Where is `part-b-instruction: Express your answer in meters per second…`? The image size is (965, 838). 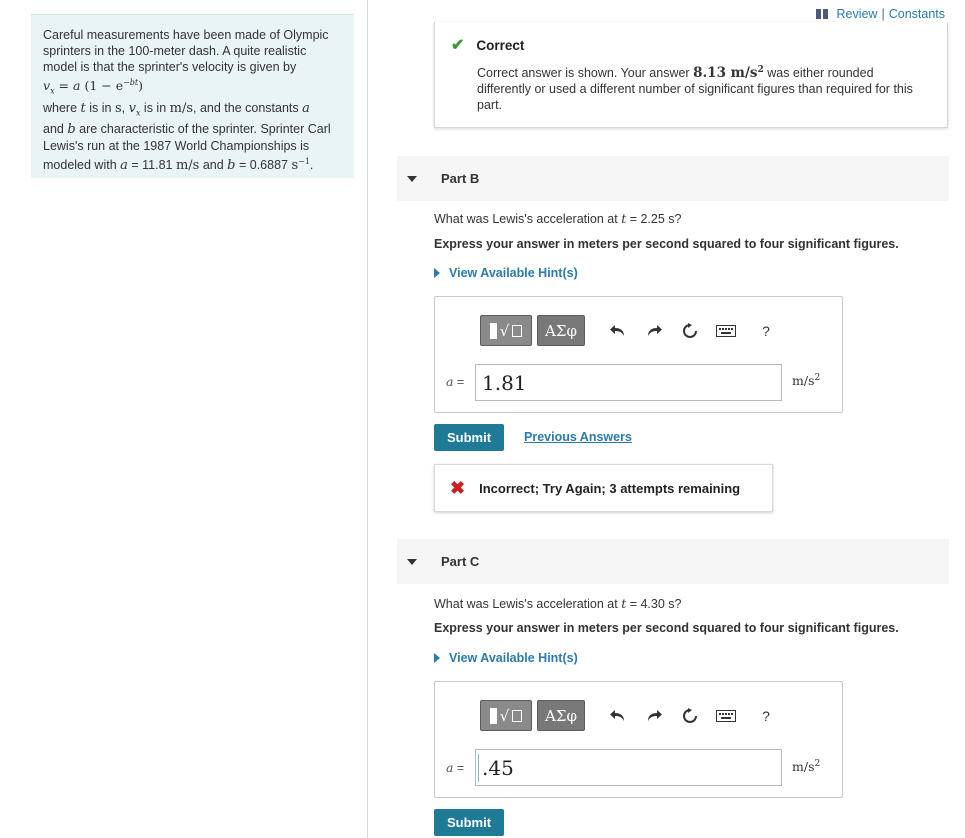 part-b-instruction: Express your answer in meters per second… is located at coordinates (666, 244).